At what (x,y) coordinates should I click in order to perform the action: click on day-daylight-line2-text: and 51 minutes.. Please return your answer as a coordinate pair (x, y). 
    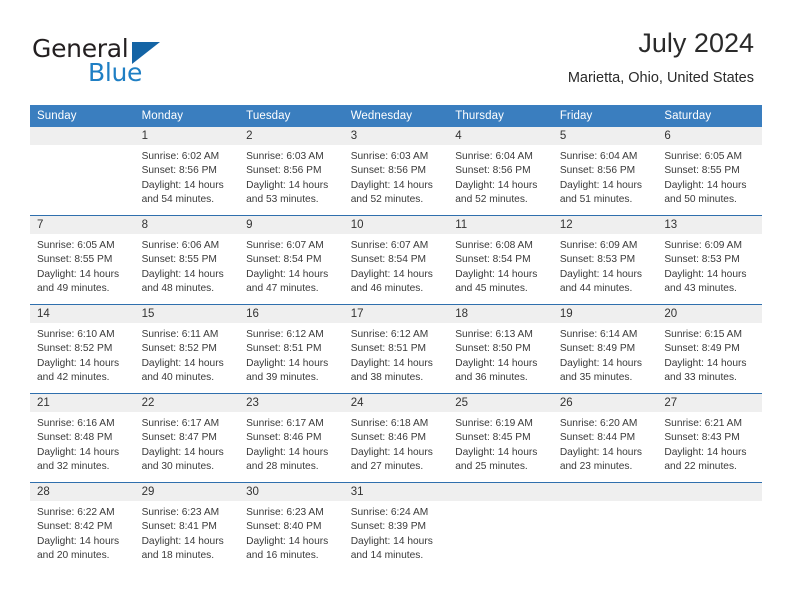
    Looking at the image, I should click on (596, 199).